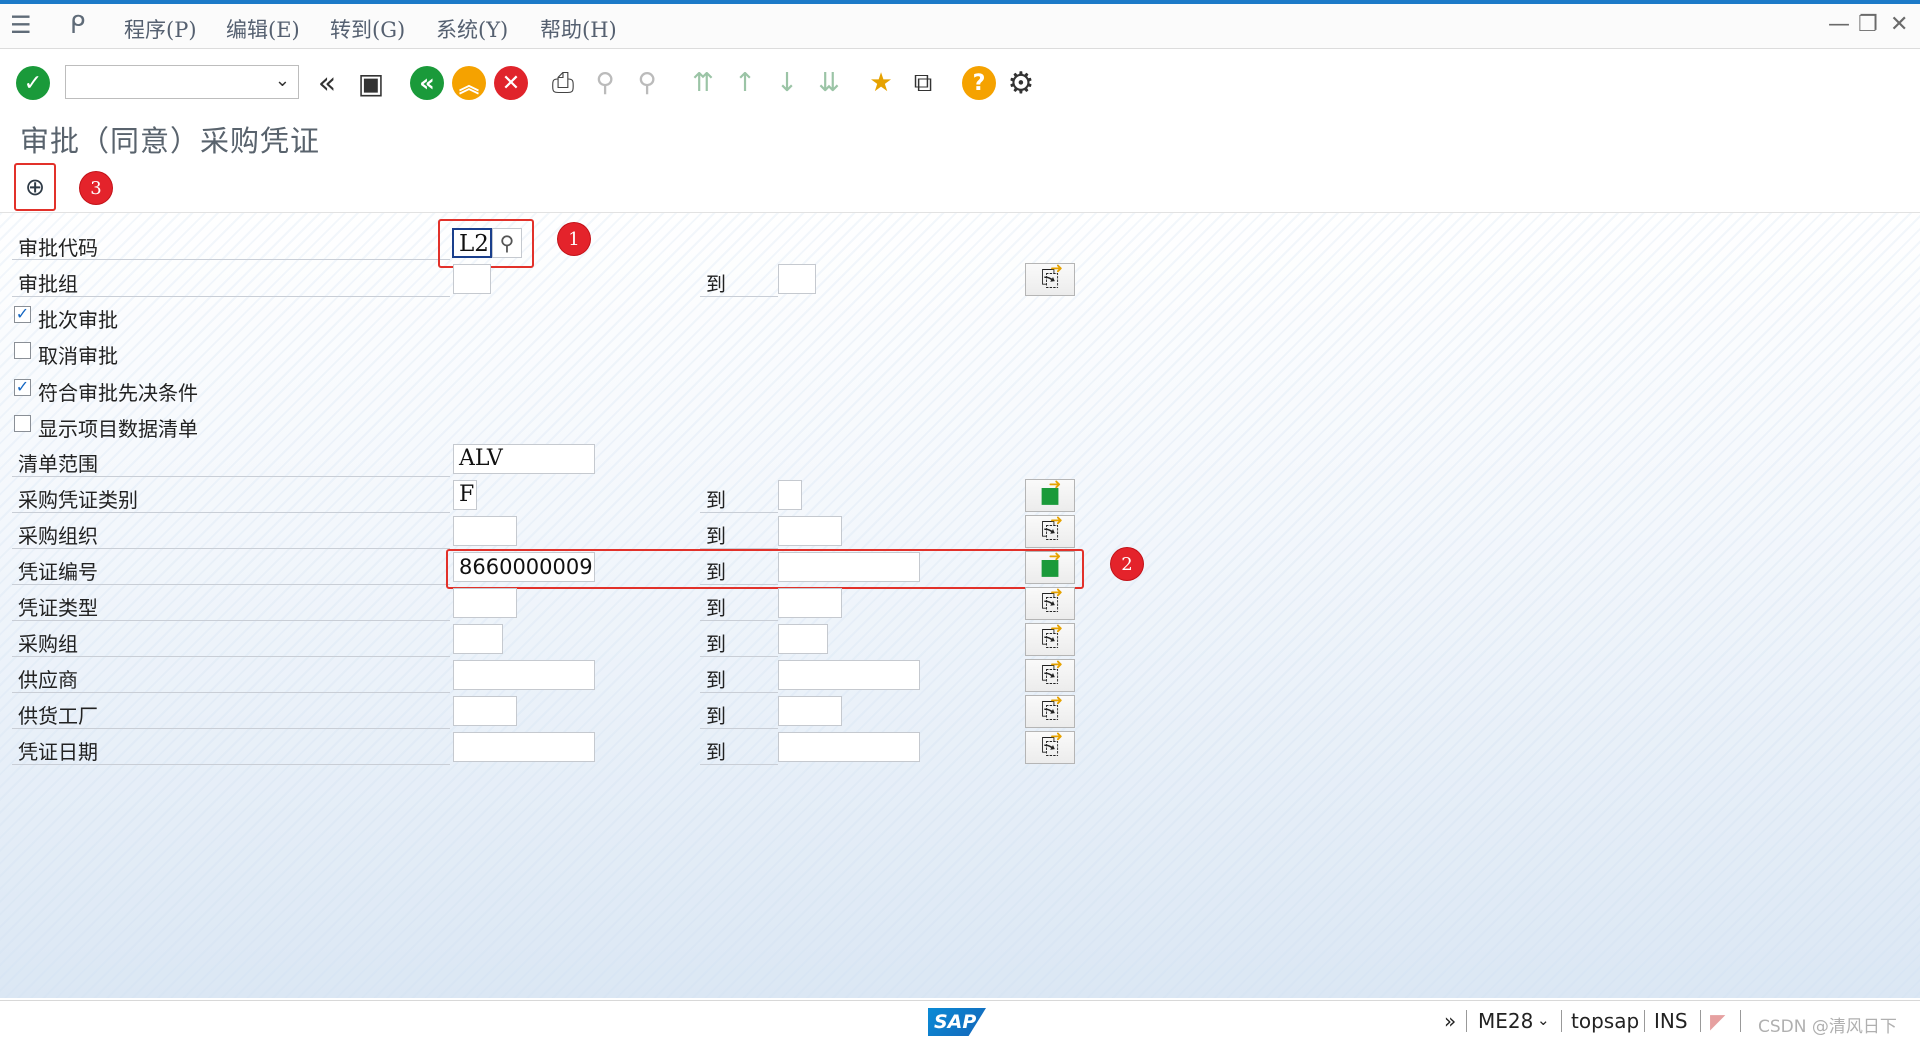  I want to click on release-prerequisite-checkbox: ✓, so click(22, 387).